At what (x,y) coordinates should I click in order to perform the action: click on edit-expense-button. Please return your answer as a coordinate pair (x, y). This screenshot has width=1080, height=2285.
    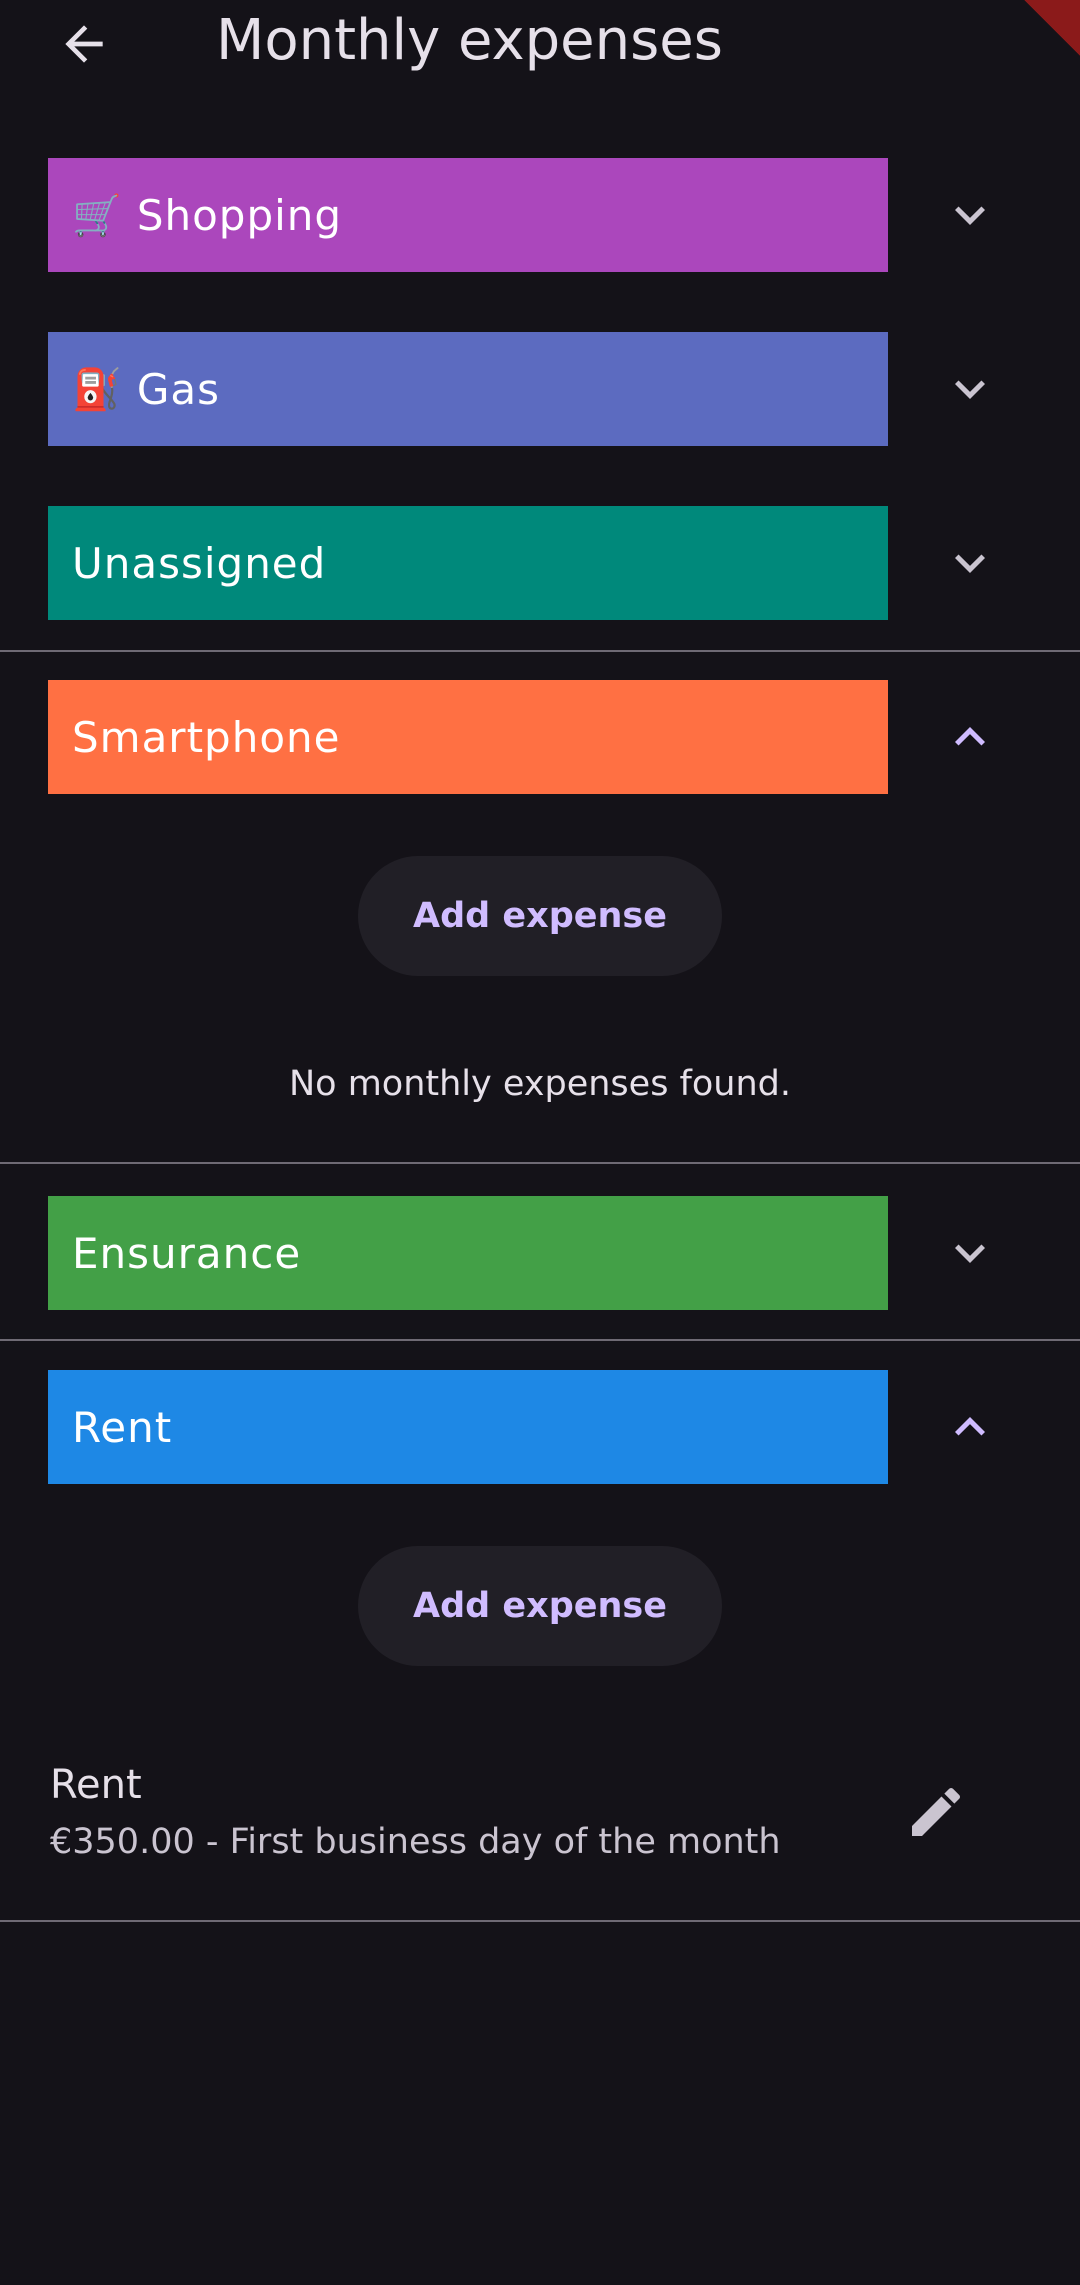
    Looking at the image, I should click on (936, 1812).